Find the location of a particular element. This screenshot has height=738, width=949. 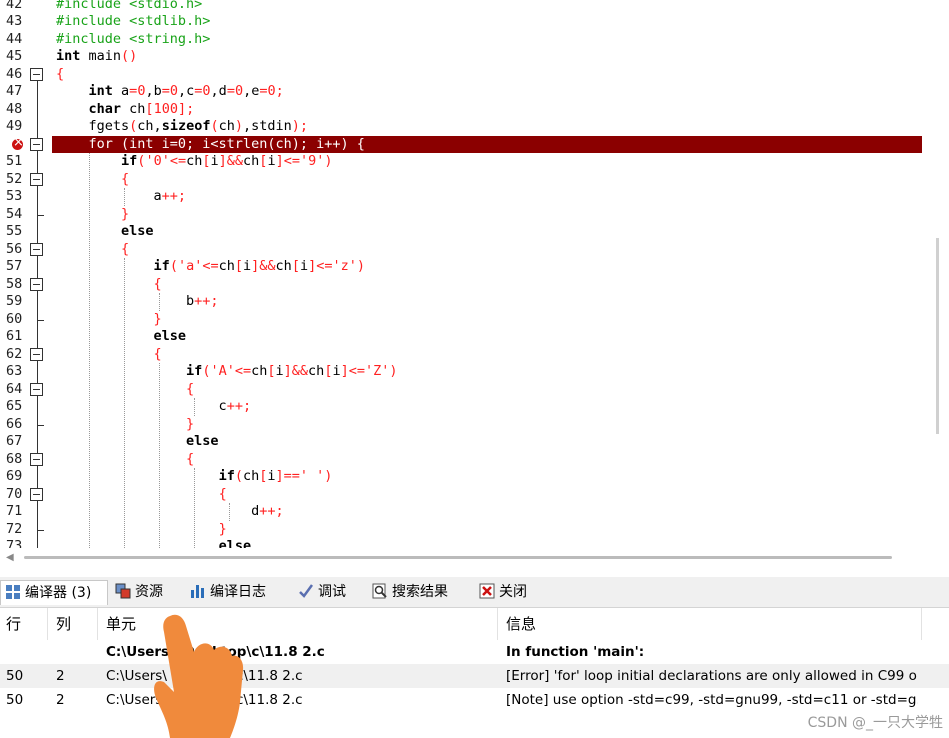

code-line: for (int i=0; i<strlen(ch); i++) { is located at coordinates (210, 145).